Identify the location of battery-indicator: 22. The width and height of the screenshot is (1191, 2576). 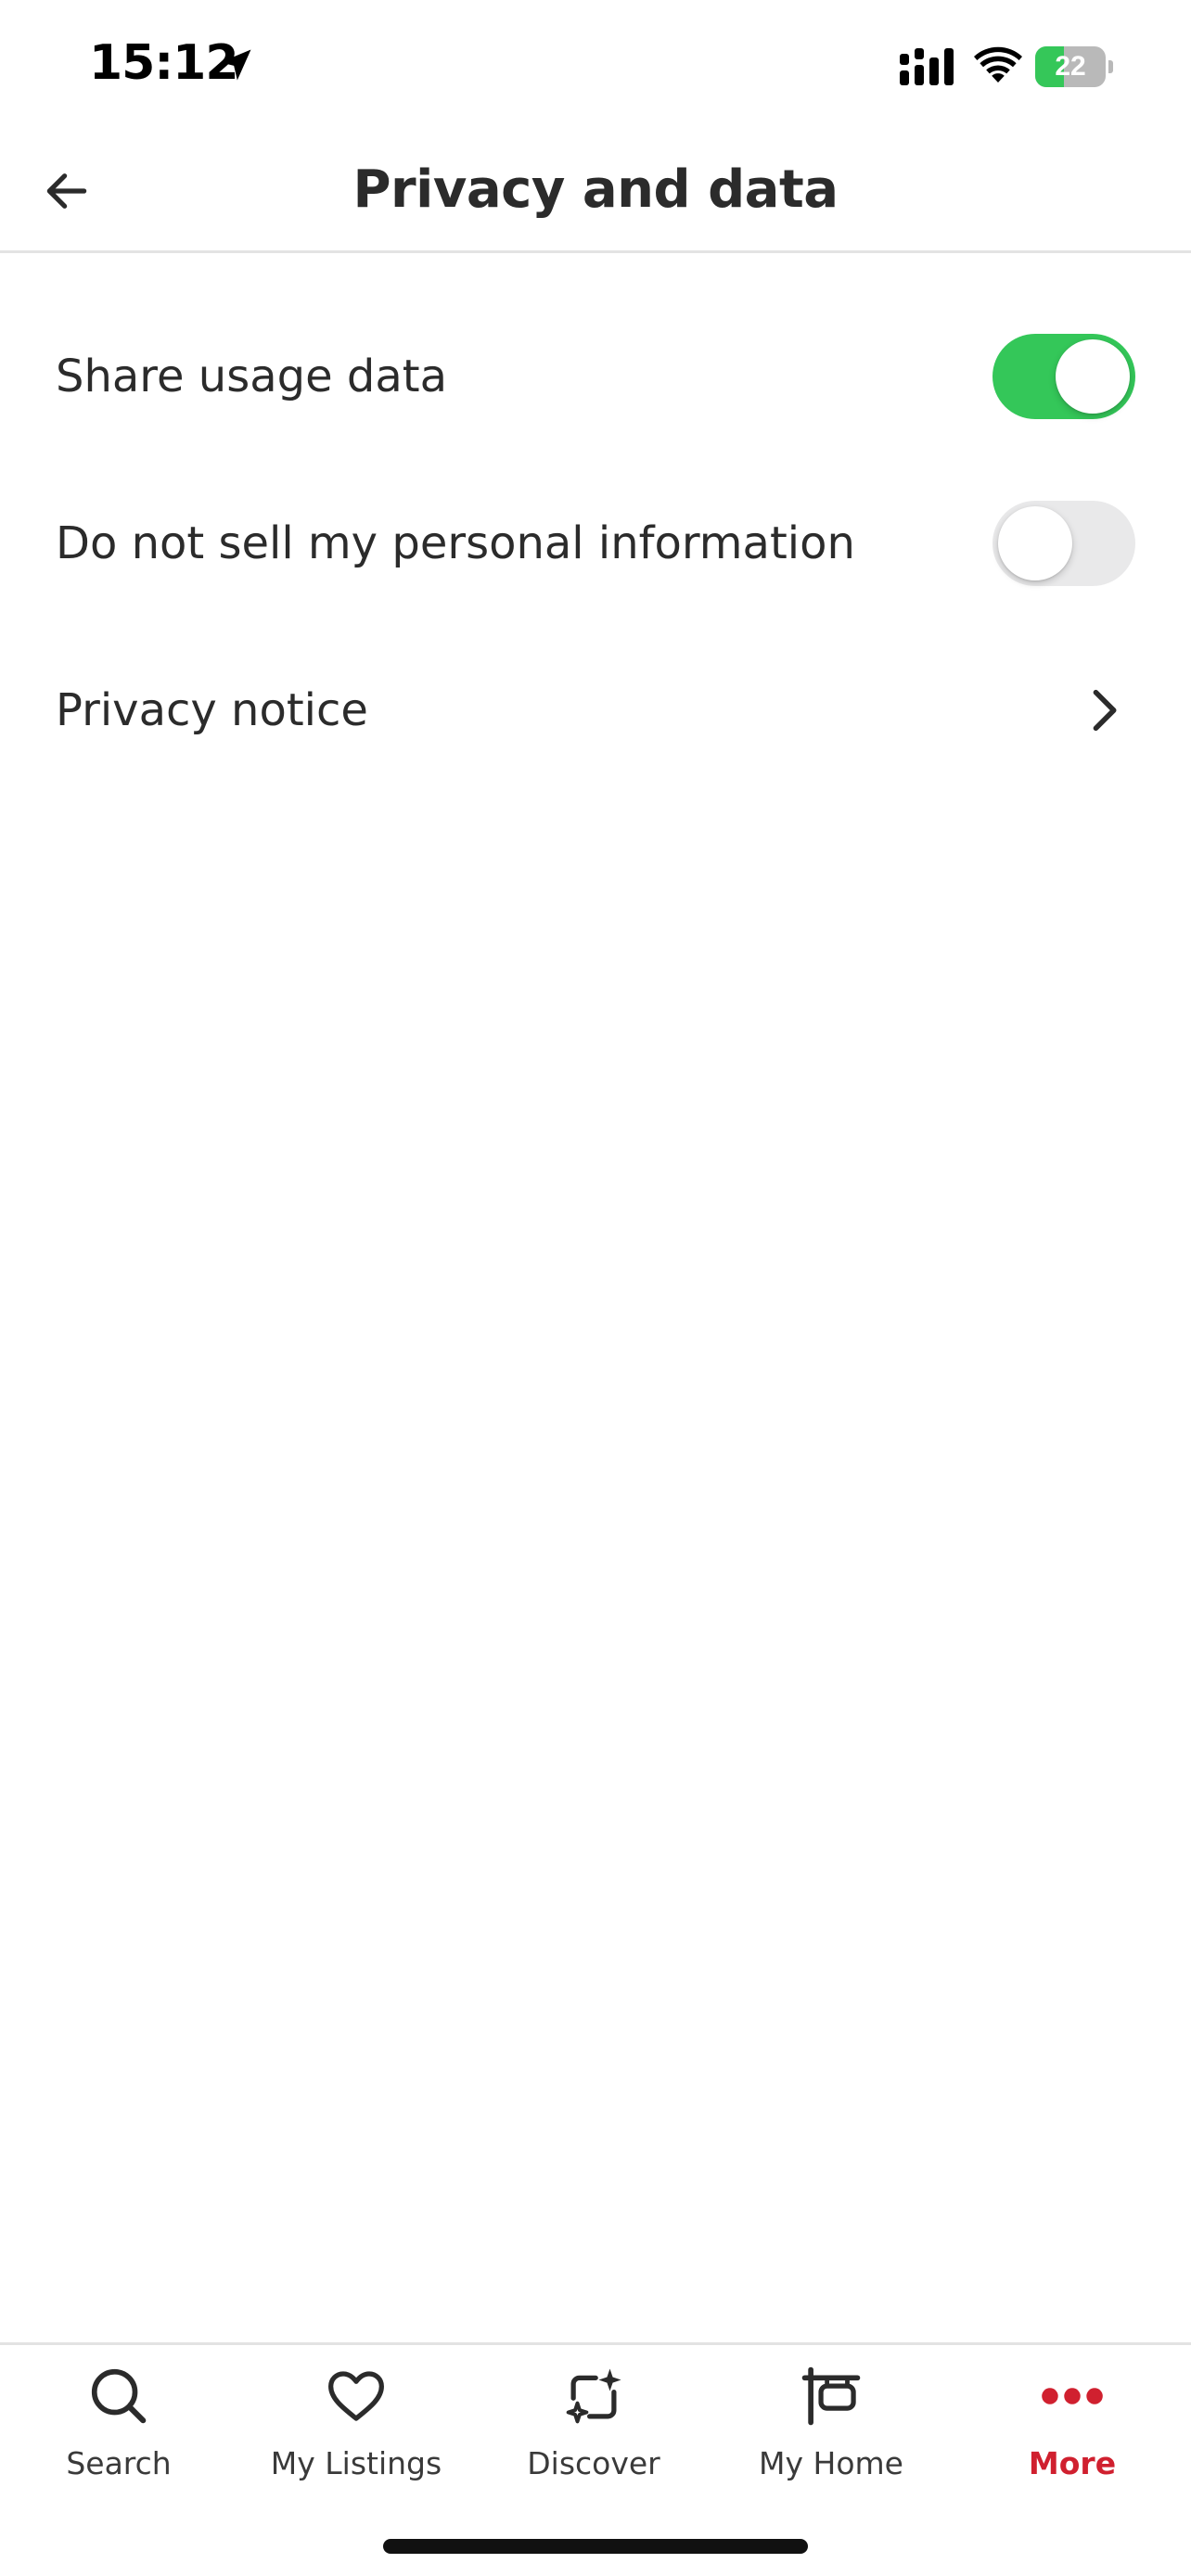
(1074, 66).